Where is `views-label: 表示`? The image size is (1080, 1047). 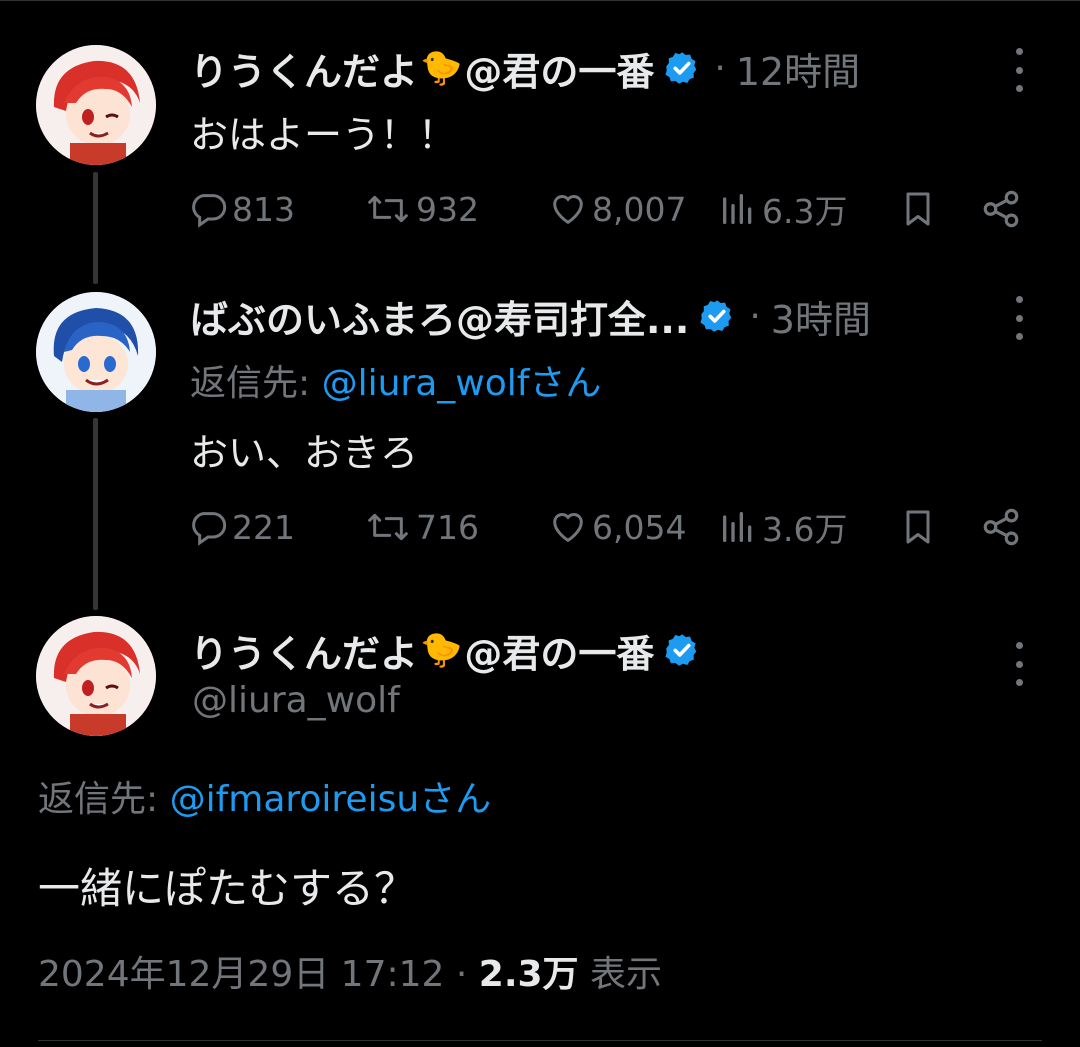 views-label: 表示 is located at coordinates (620, 974).